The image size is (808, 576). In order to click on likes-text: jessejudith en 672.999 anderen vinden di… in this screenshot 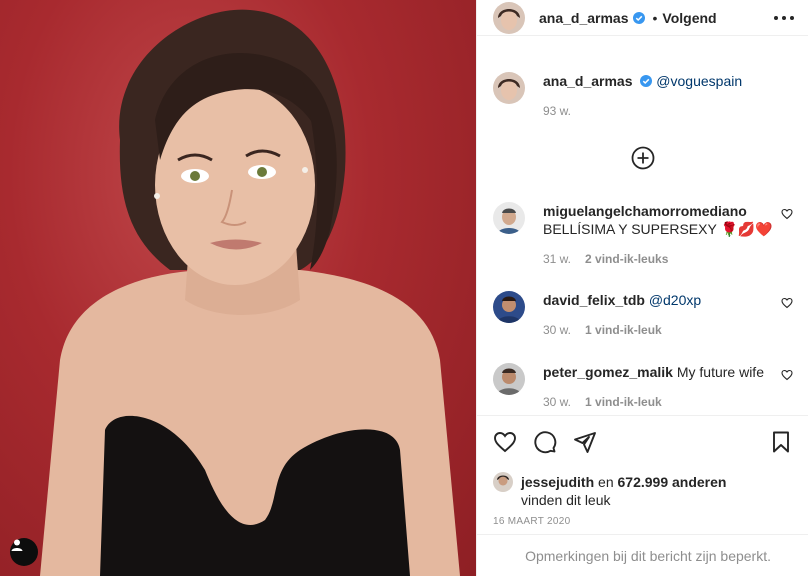, I will do `click(623, 491)`.